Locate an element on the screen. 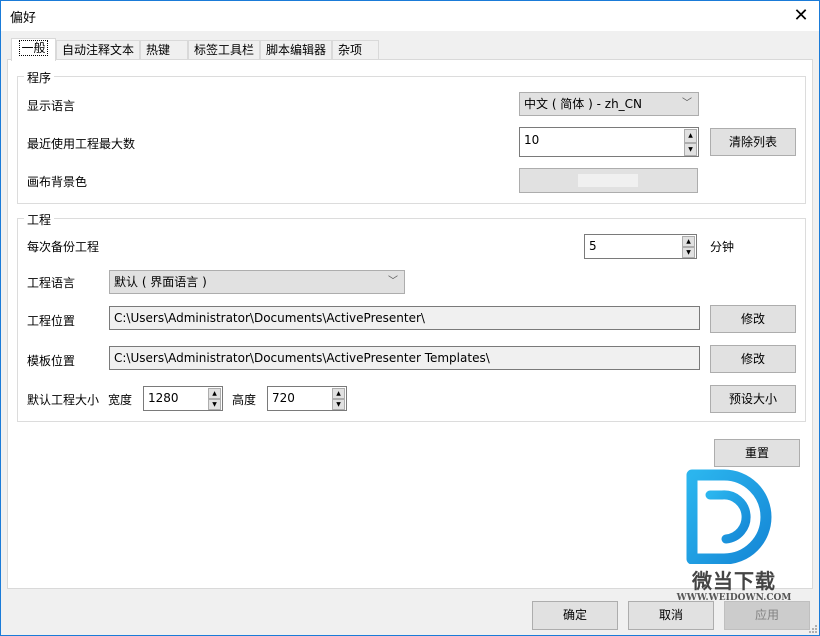 Image resolution: width=820 pixels, height=636 pixels. tab-hotkeys: 热键 is located at coordinates (164, 50).